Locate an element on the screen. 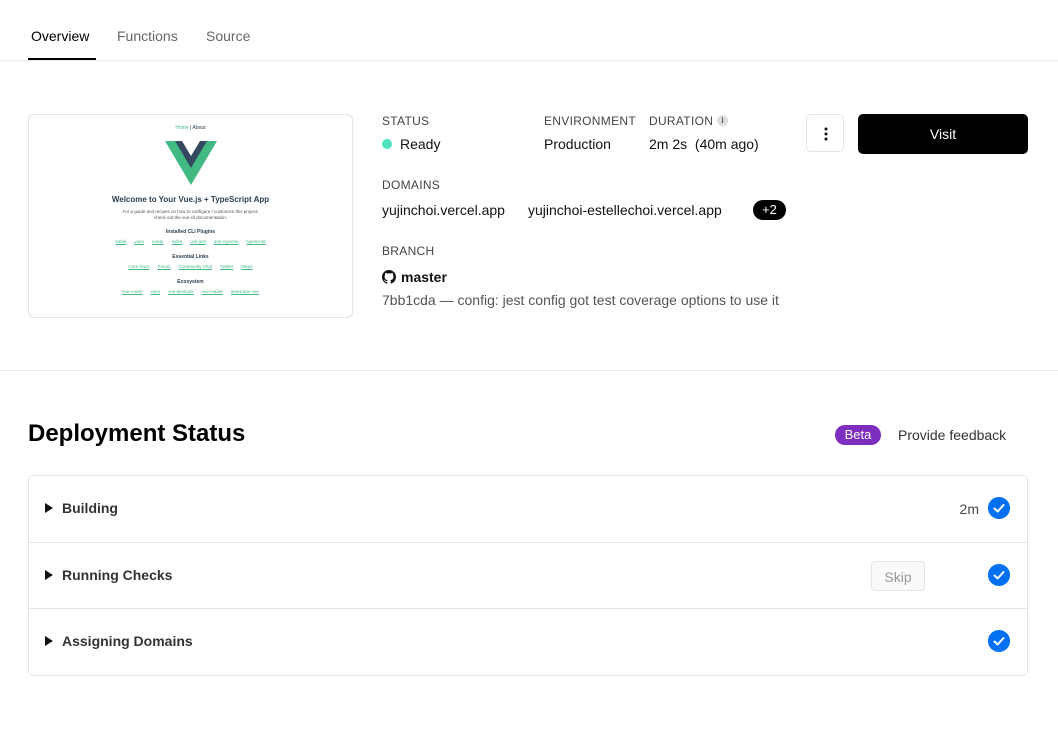 The height and width of the screenshot is (732, 1058). preview-link: vue-devtools is located at coordinates (181, 291).